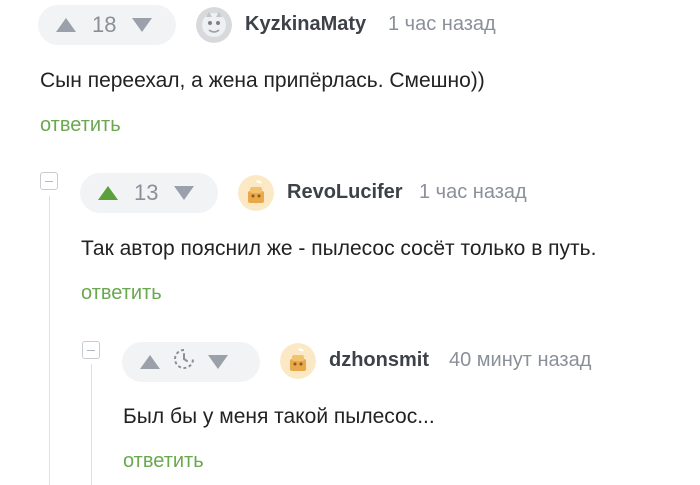  What do you see at coordinates (345, 192) in the screenshot?
I see `comment-author: RevoLucifer` at bounding box center [345, 192].